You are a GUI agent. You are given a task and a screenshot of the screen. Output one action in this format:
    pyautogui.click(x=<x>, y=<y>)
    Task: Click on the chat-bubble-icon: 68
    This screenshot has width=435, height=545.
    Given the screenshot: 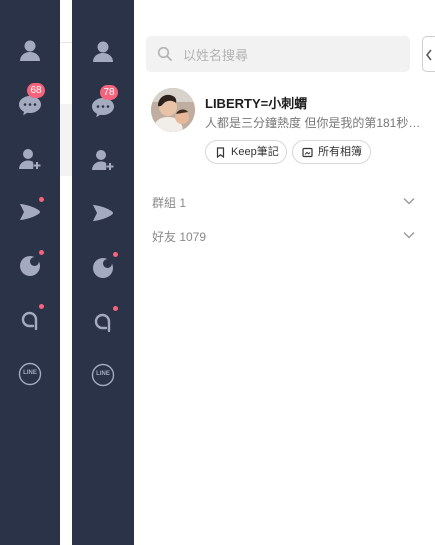 What is the action you would take?
    pyautogui.click(x=30, y=101)
    